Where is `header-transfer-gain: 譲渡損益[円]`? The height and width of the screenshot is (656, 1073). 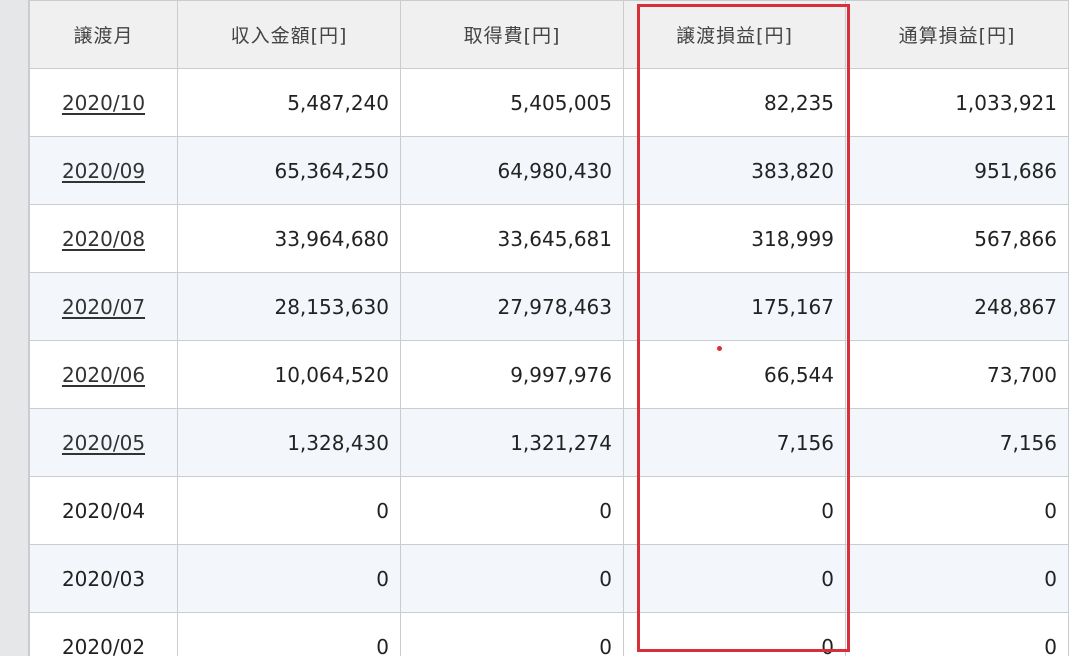
header-transfer-gain: 譲渡損益[円] is located at coordinates (734, 34).